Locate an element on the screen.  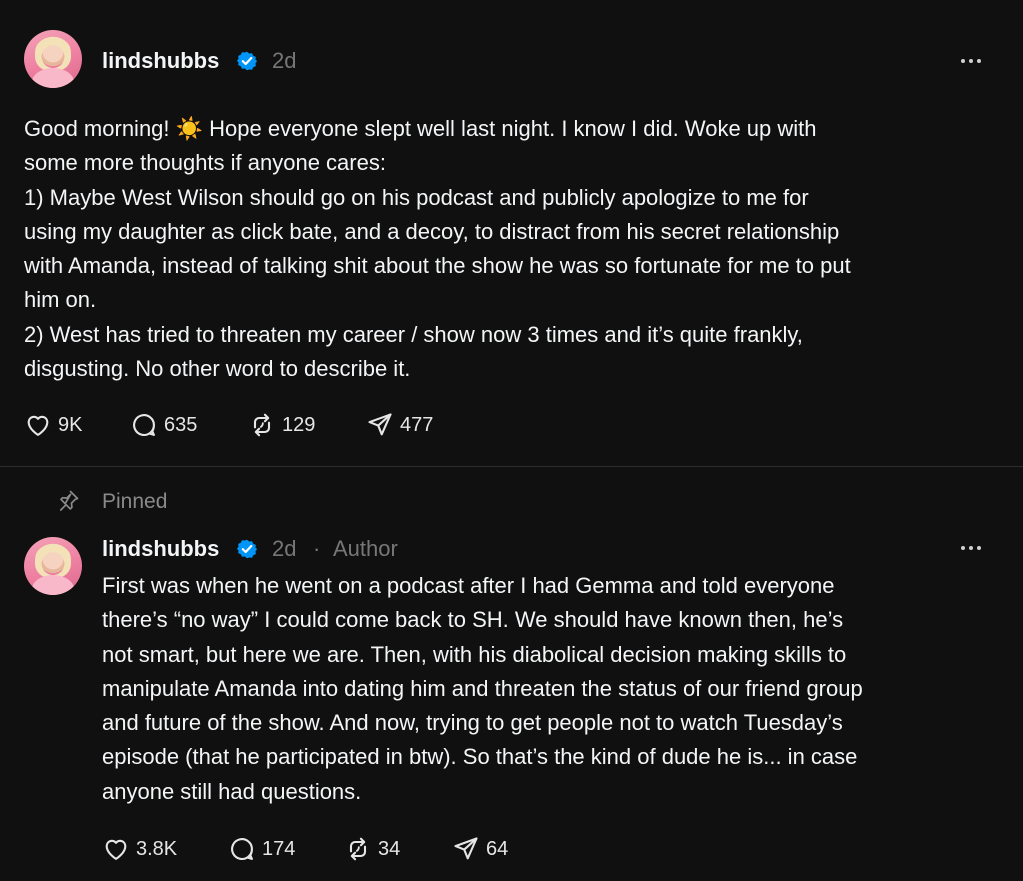
reply-button: 635 is located at coordinates (163, 425).